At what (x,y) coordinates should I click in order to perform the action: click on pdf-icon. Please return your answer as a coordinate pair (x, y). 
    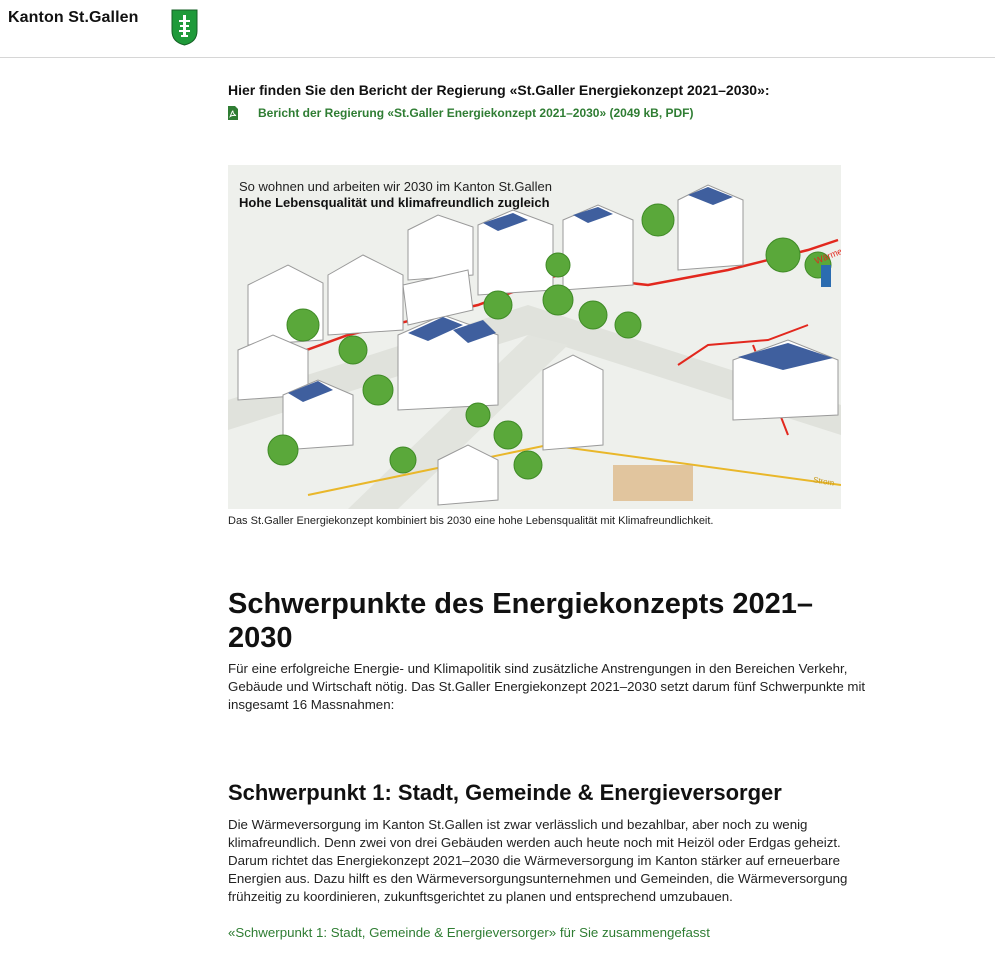
    Looking at the image, I should click on (233, 113).